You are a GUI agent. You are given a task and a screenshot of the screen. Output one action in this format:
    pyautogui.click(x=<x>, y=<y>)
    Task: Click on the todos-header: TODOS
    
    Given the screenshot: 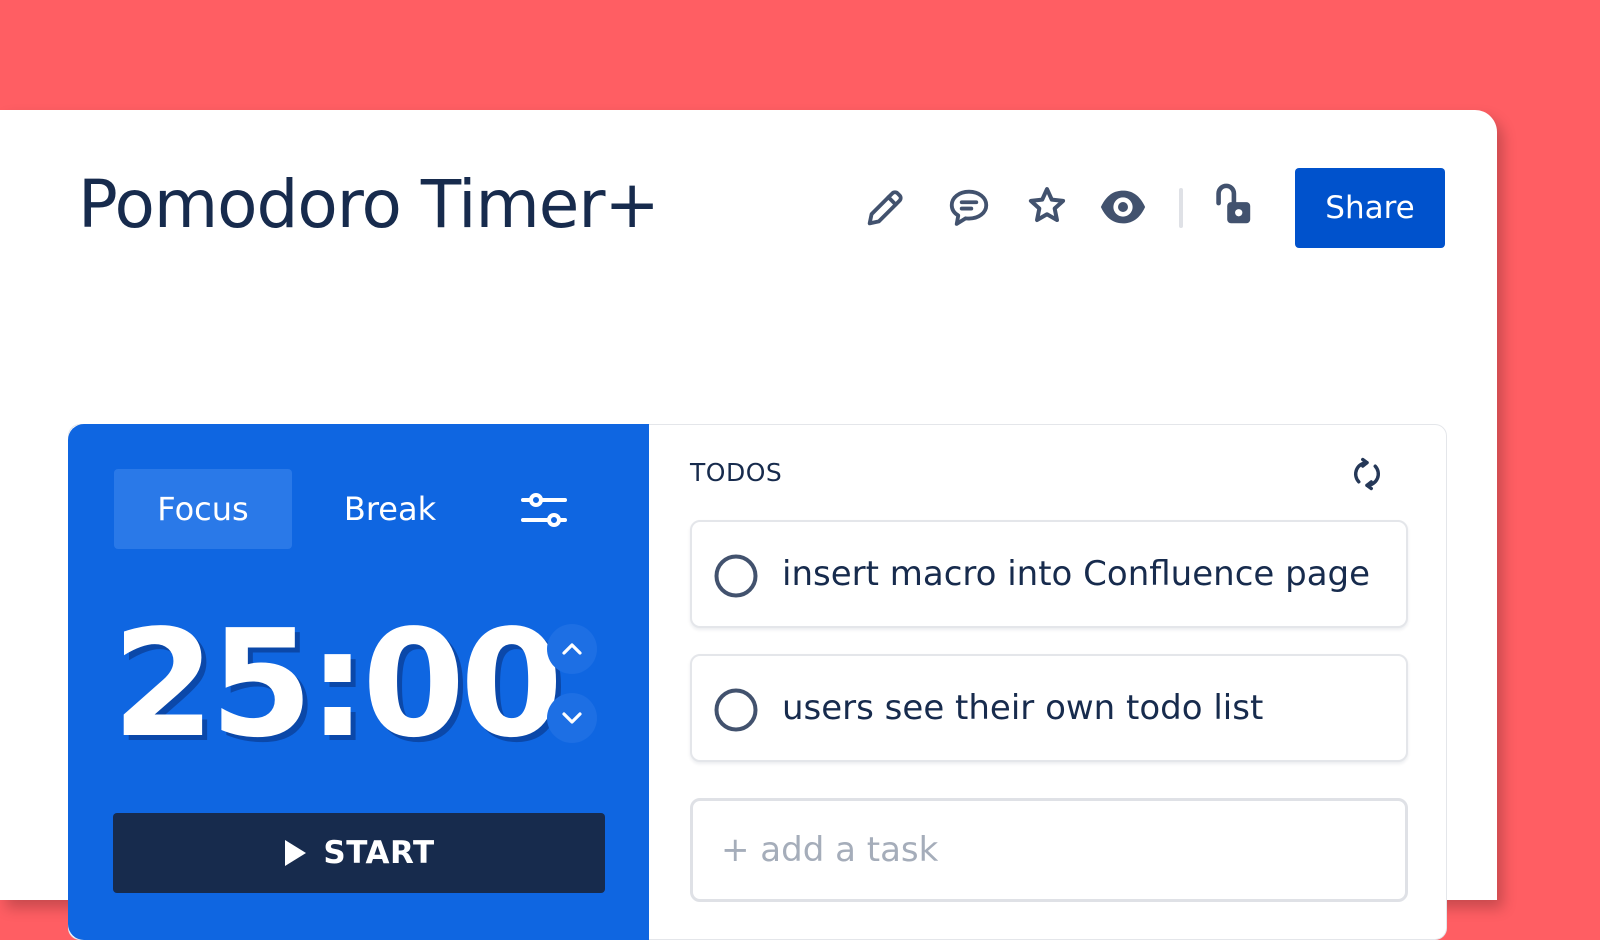 What is the action you would take?
    pyautogui.click(x=736, y=472)
    